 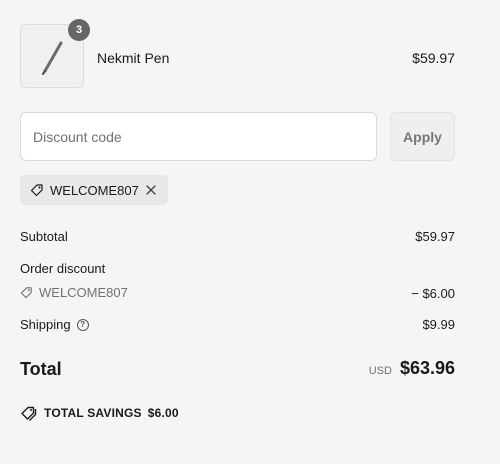 What do you see at coordinates (133, 58) in the screenshot?
I see `product-name: Nekmit Pen` at bounding box center [133, 58].